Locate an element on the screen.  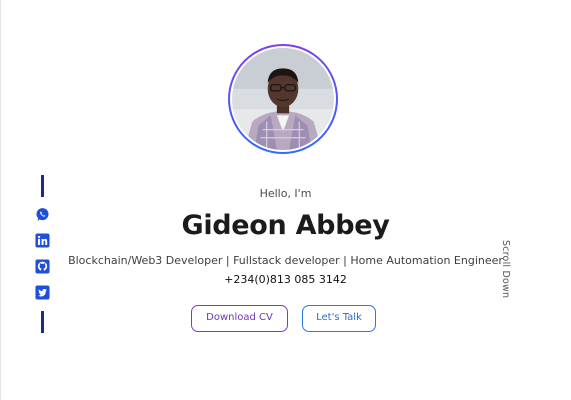
whatsapp-icon is located at coordinates (42, 214).